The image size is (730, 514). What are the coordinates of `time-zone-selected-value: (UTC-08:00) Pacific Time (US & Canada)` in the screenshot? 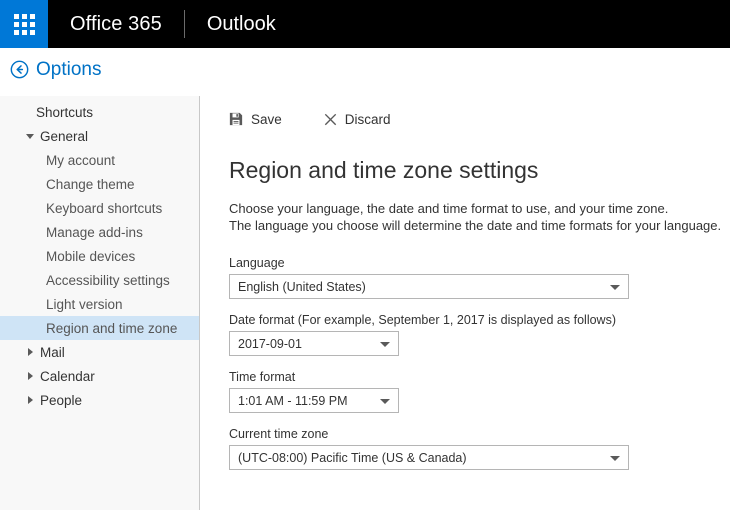 It's located at (352, 457).